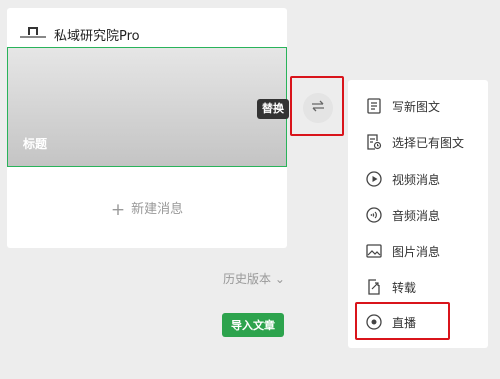 The height and width of the screenshot is (379, 500). I want to click on account-logo, so click(33, 34).